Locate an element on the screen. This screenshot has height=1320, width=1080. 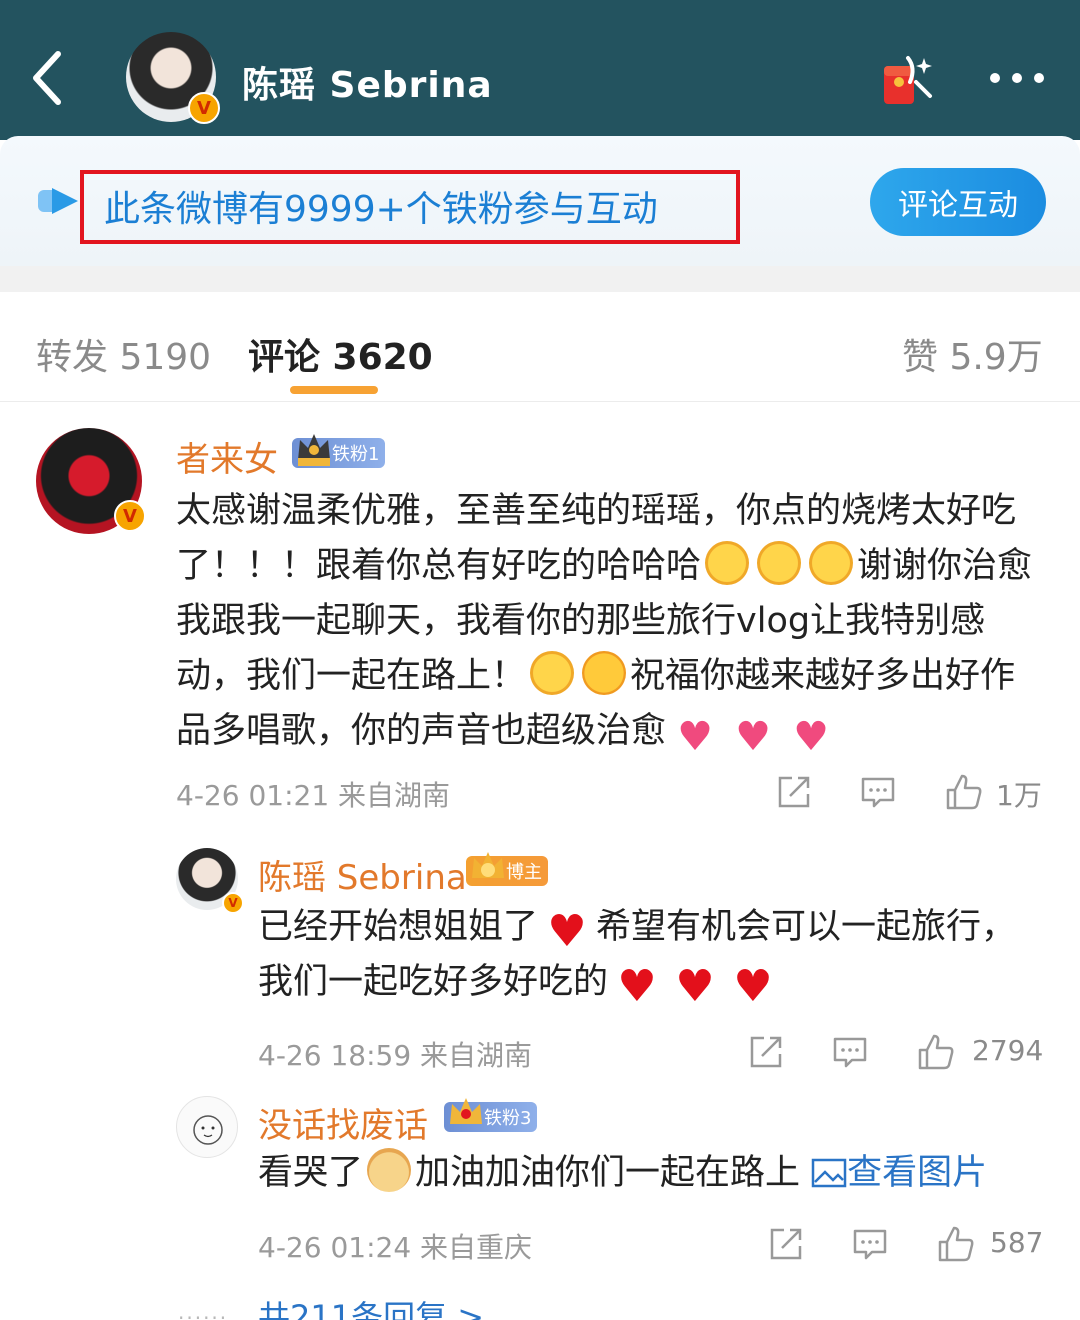
fan-badge: 铁粉1 is located at coordinates (339, 451).